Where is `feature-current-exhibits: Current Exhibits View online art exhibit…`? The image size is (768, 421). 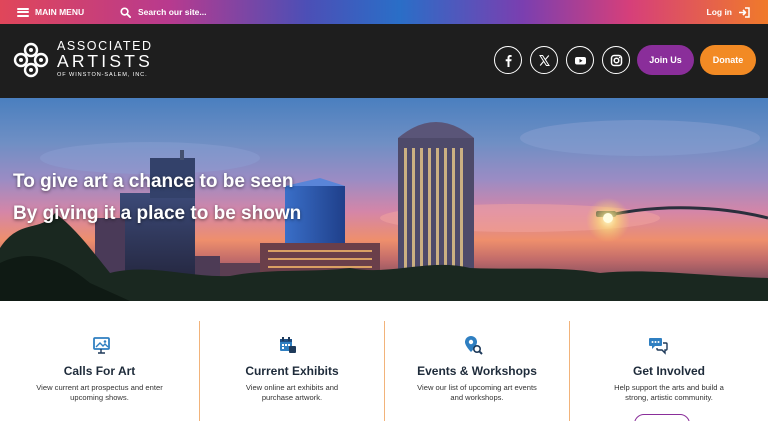
feature-current-exhibits: Current Exhibits View online art exhibit… is located at coordinates (292, 361).